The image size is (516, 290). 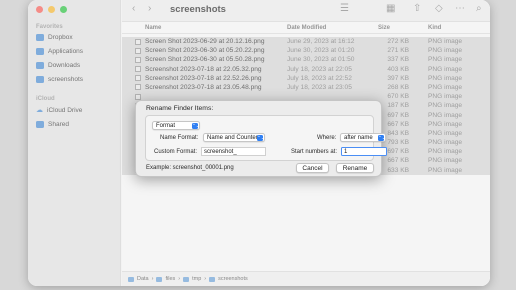 I want to click on cancel-button: Cancel, so click(x=312, y=168).